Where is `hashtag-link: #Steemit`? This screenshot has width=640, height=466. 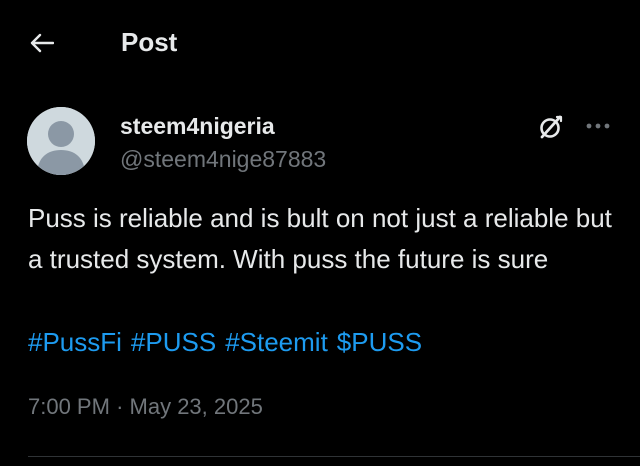 hashtag-link: #Steemit is located at coordinates (276, 342).